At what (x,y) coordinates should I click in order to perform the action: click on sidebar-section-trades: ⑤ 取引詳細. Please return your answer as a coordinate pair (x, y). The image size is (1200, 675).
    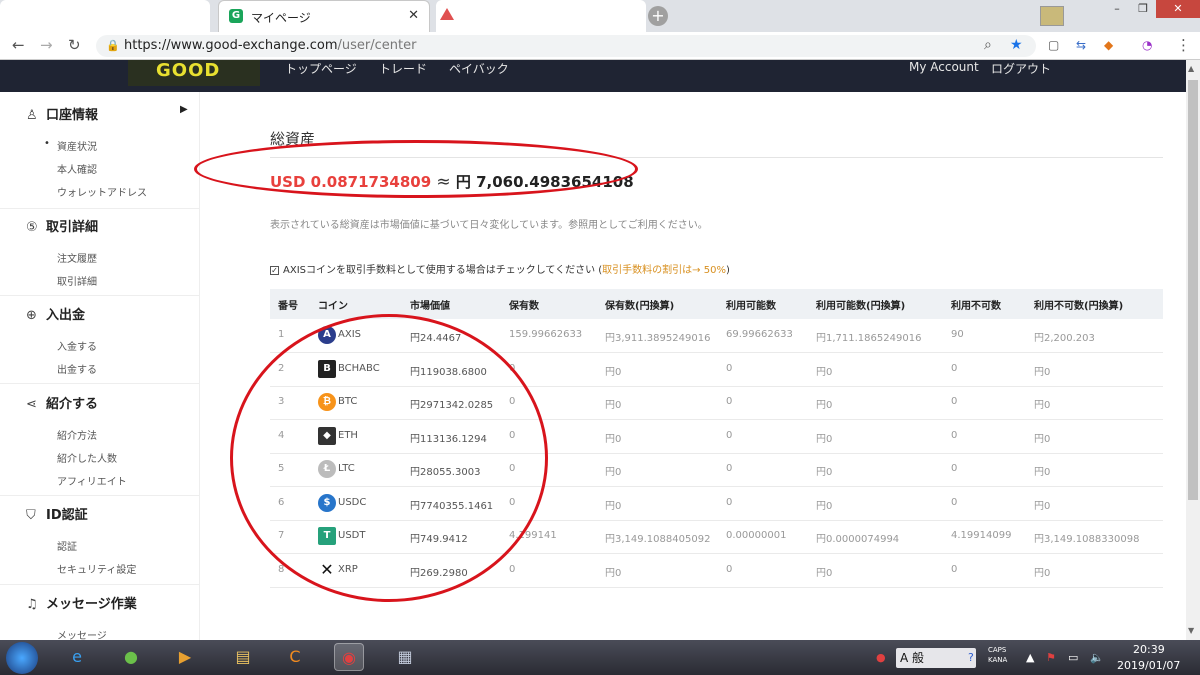
    Looking at the image, I should click on (62, 225).